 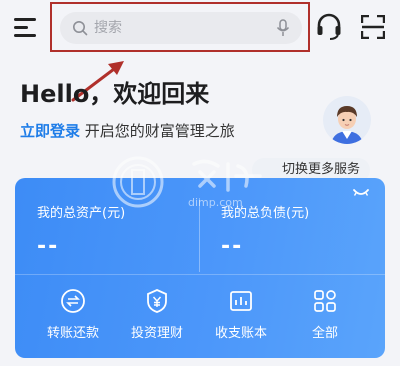 What do you see at coordinates (26, 27) in the screenshot?
I see `menu-icon` at bounding box center [26, 27].